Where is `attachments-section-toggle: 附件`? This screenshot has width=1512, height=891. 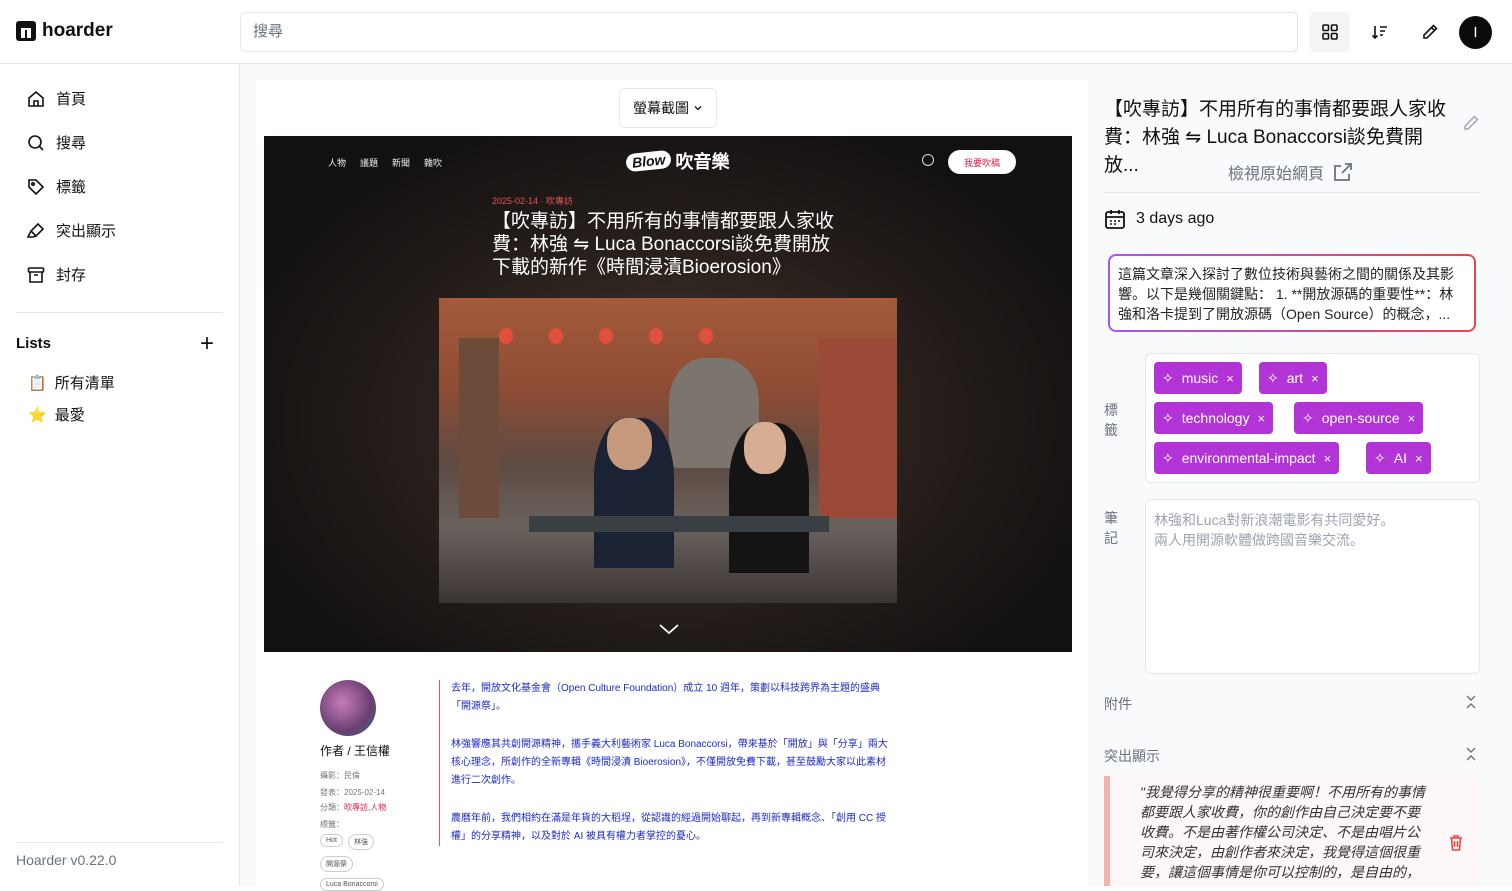
attachments-section-toggle: 附件 is located at coordinates (1118, 704).